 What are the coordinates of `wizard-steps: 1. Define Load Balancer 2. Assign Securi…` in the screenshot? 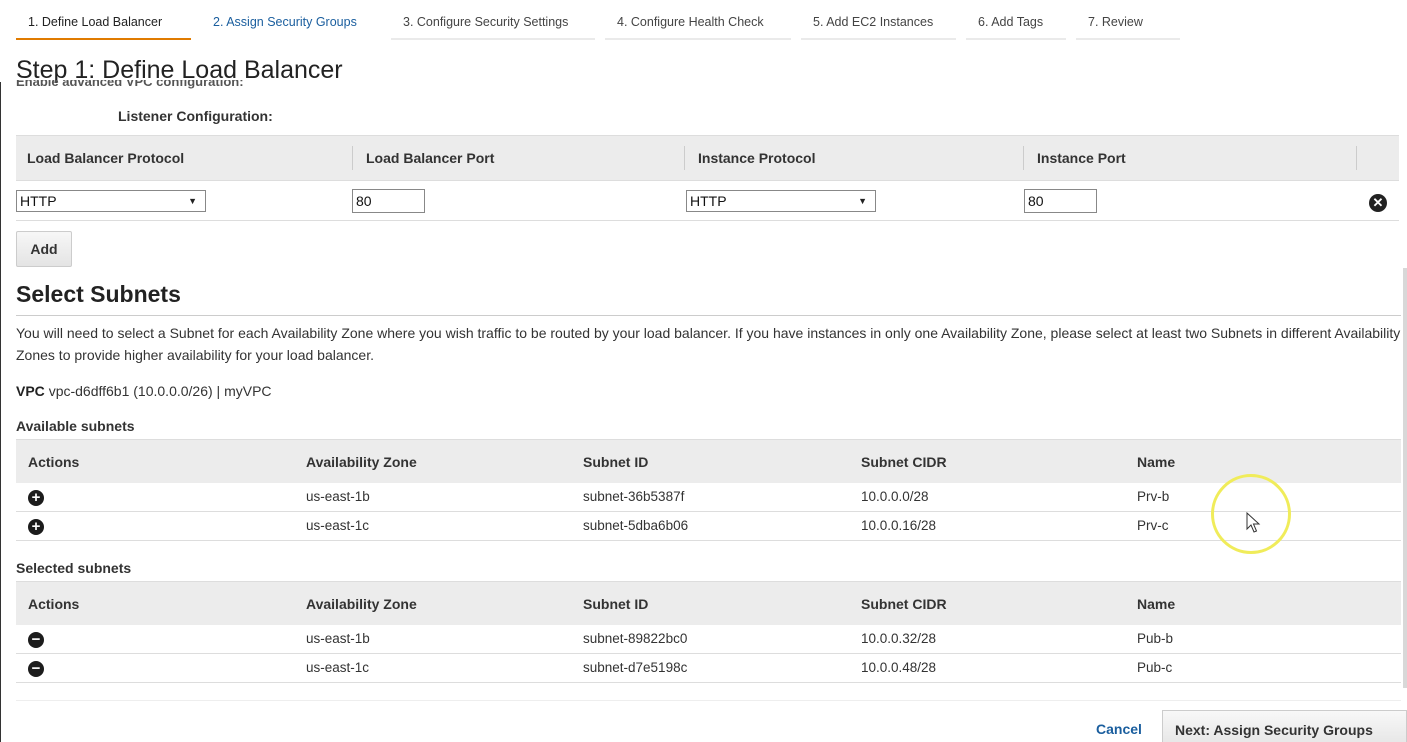 It's located at (703, 21).